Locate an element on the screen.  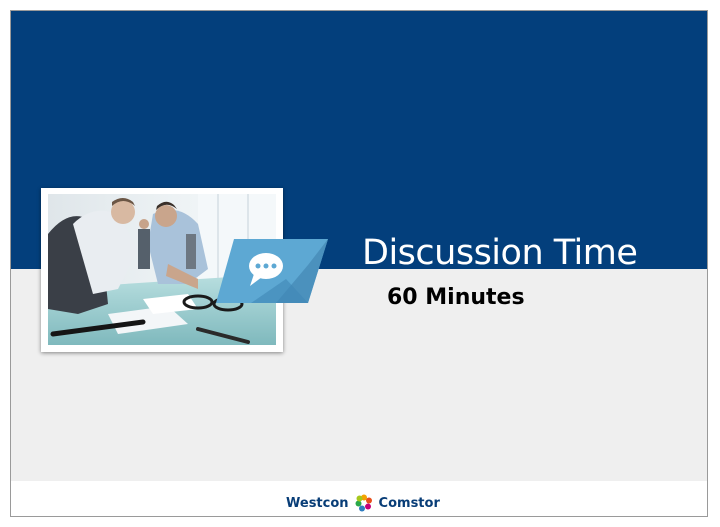
company-logo: Westcon Comstor is located at coordinates (363, 503).